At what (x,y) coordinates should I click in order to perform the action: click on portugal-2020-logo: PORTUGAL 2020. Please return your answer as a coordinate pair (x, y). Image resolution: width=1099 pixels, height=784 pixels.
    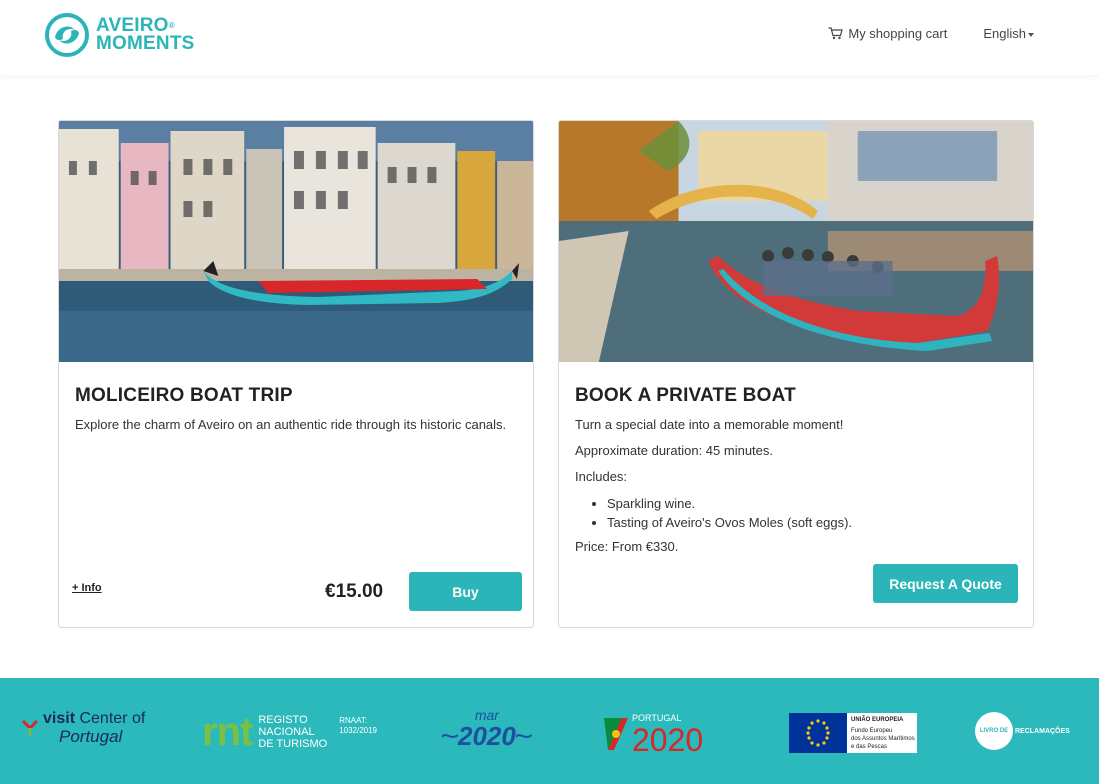
    Looking at the image, I should click on (651, 734).